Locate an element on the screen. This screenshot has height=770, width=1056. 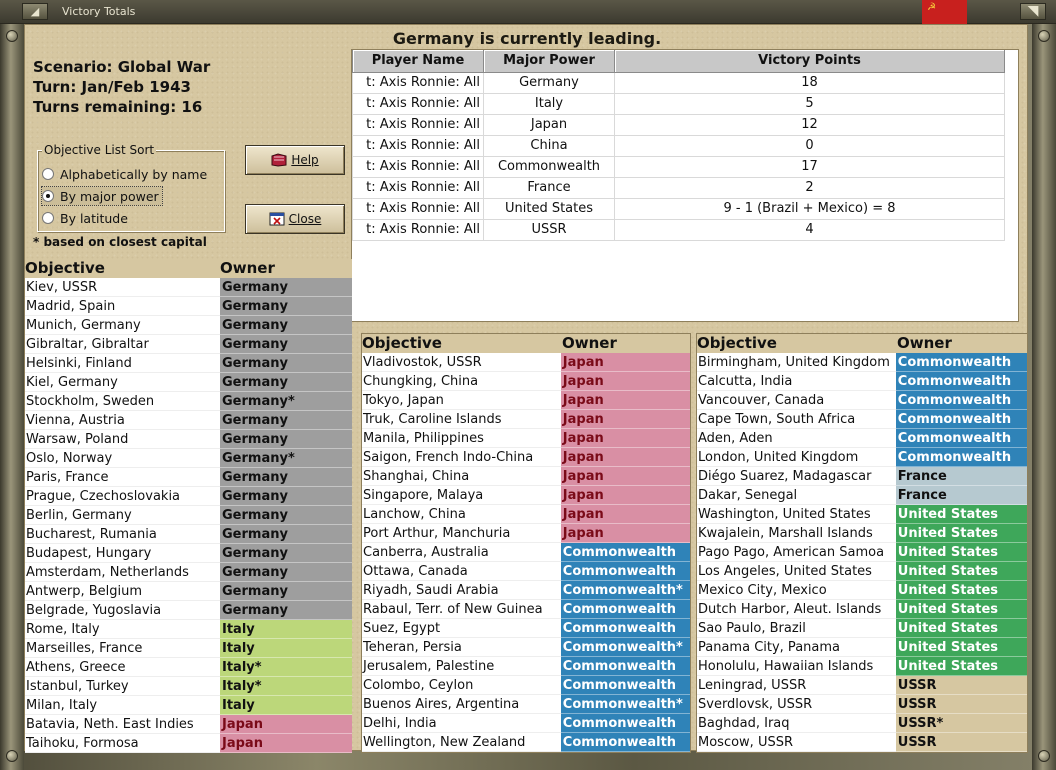
sort-alphabetical-radio: Alphabetically by name is located at coordinates (132, 174).